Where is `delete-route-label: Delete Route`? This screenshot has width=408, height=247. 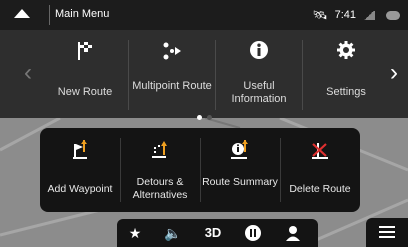 delete-route-label: Delete Route is located at coordinates (320, 189).